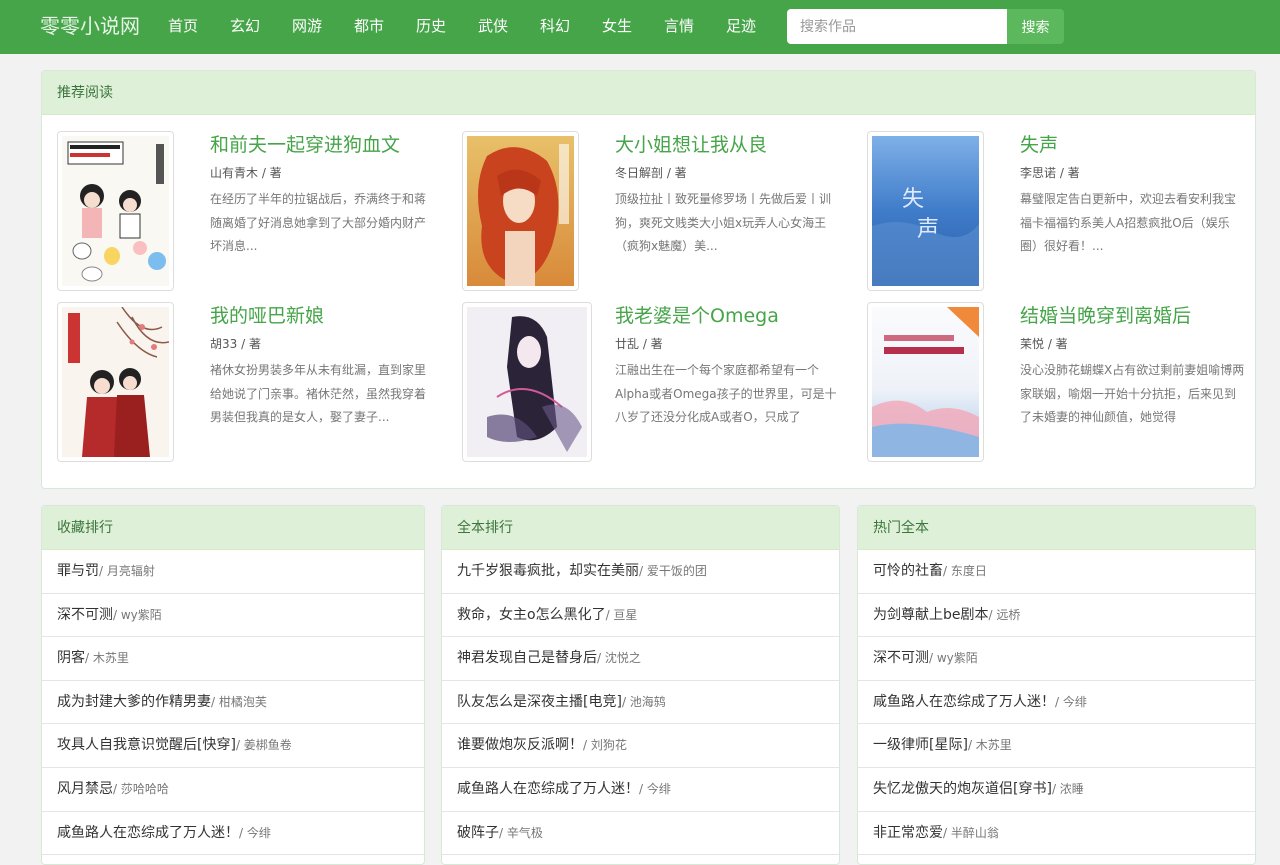 This screenshot has height=865, width=1280. Describe the element at coordinates (141, 788) in the screenshot. I see `list-item-author: / 莎哈哈哈` at that location.